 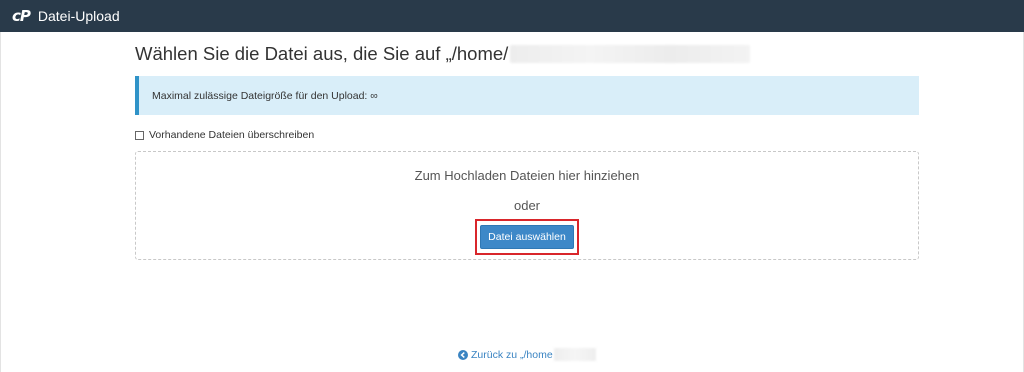 I want to click on back-link: Zurück zu „/home, so click(x=527, y=354).